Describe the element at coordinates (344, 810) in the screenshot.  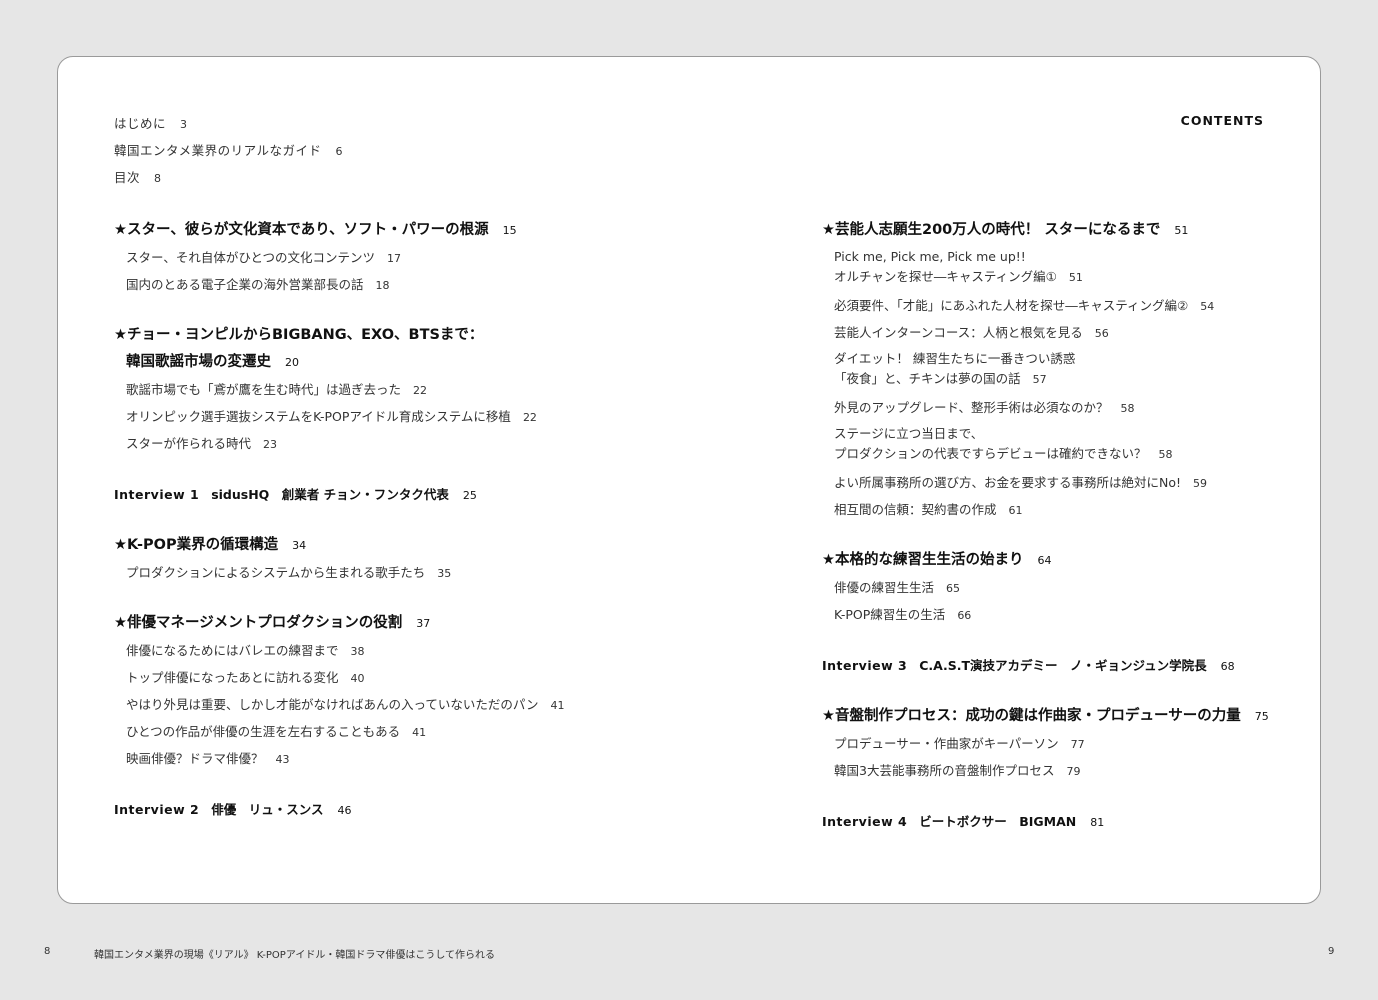
I see `interview-page-number: 46` at that location.